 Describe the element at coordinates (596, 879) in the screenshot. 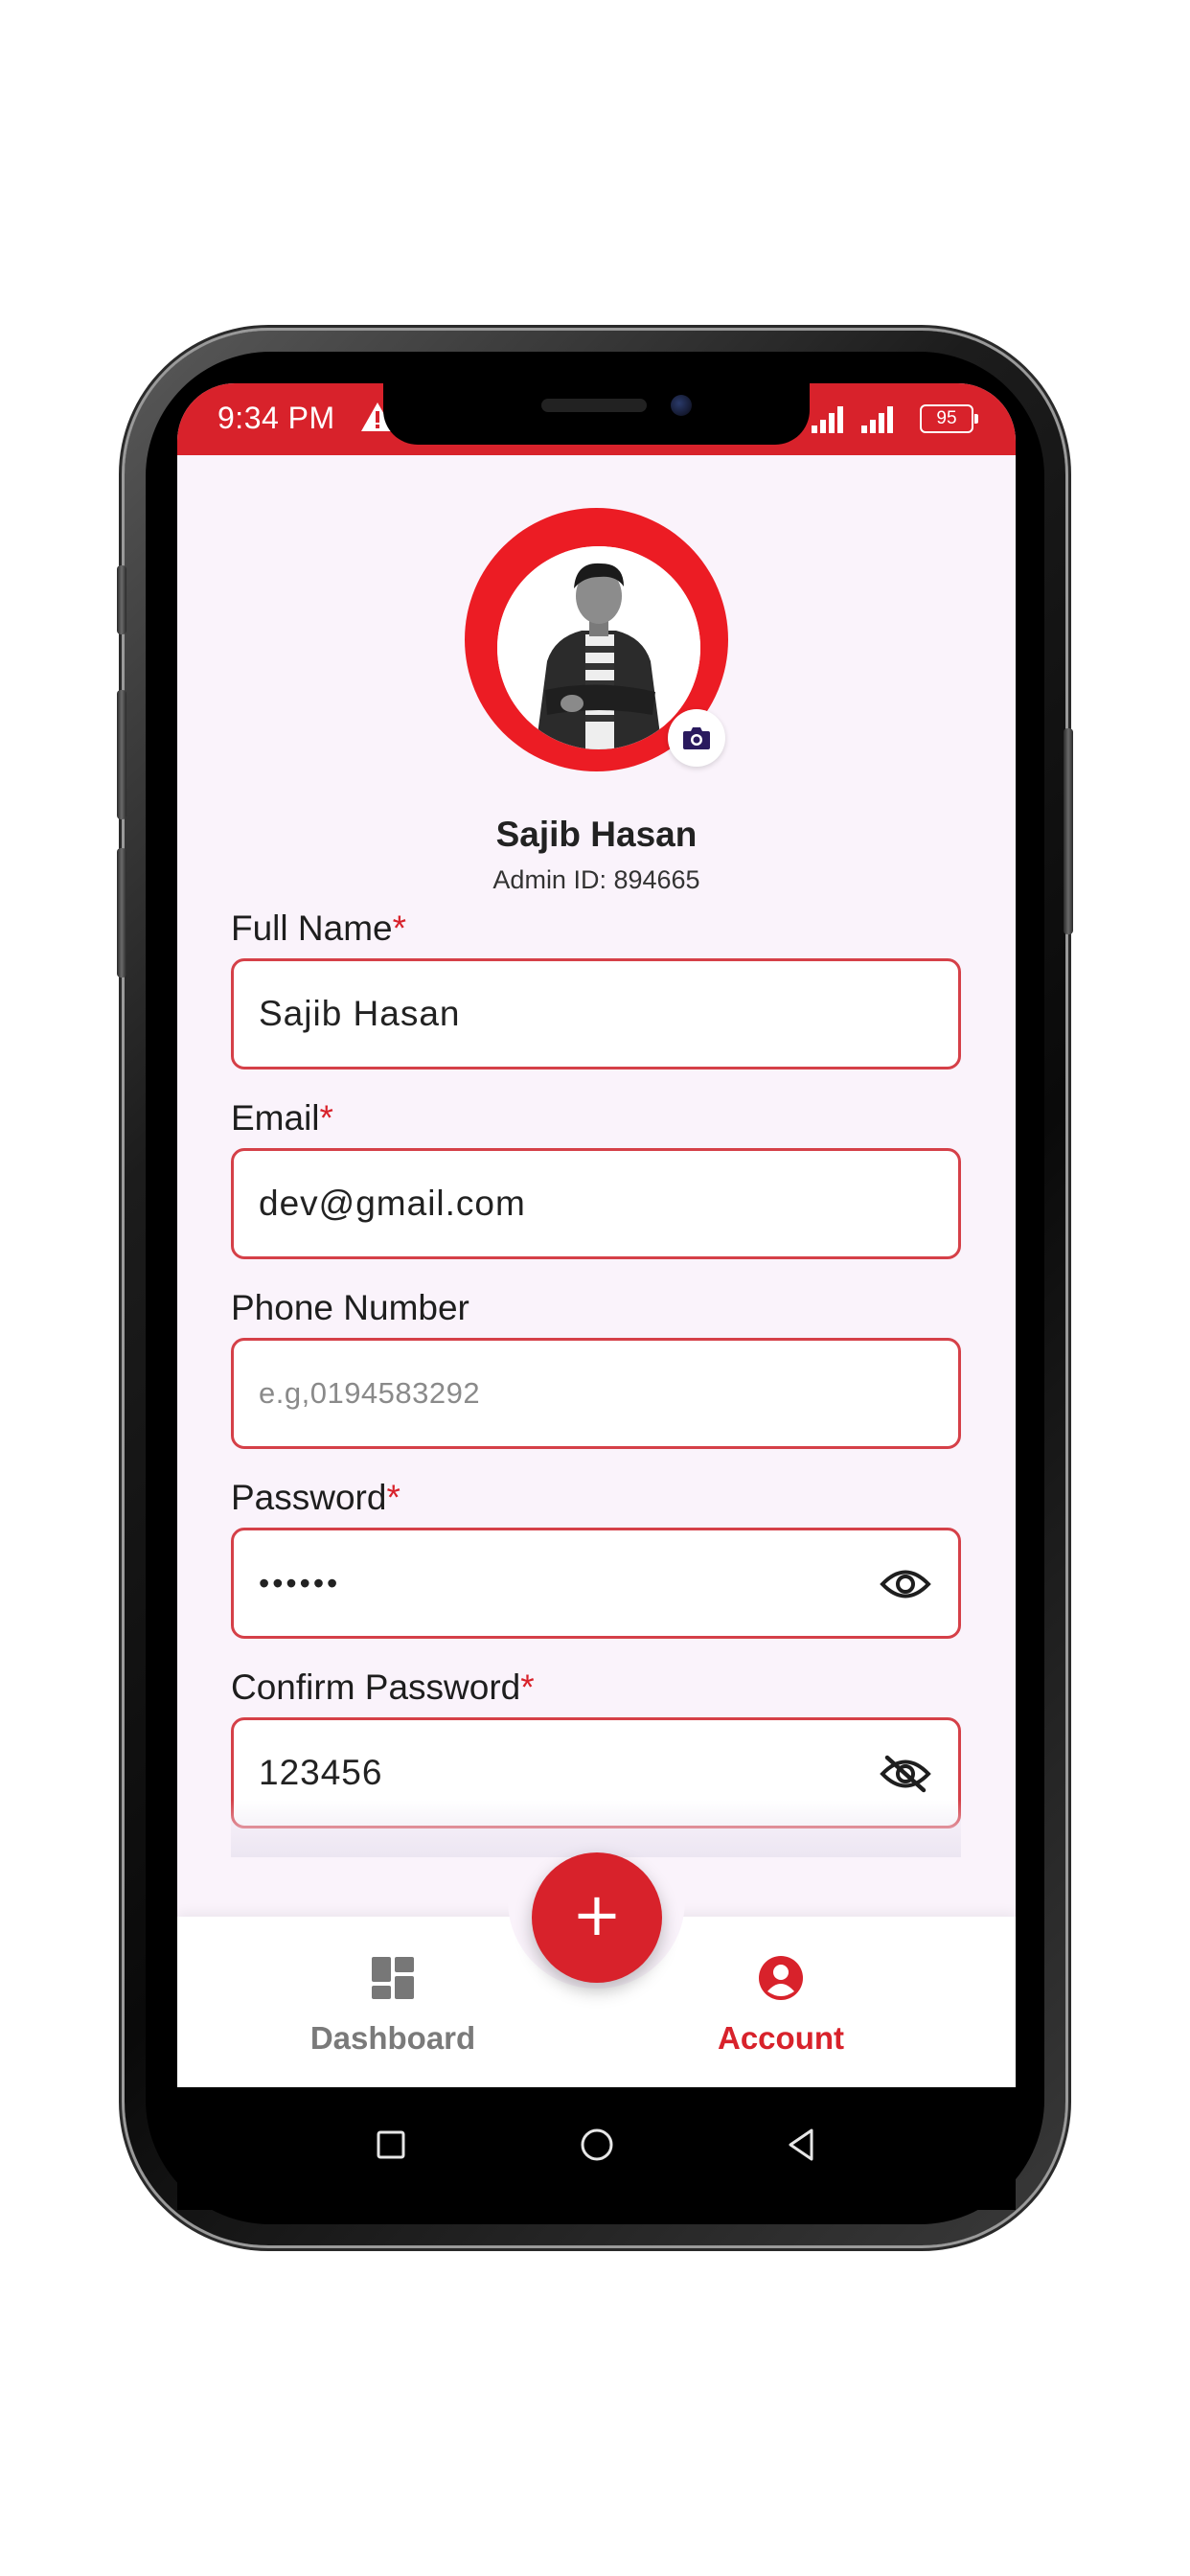

I see `admin-id: Admin ID: 894665` at that location.